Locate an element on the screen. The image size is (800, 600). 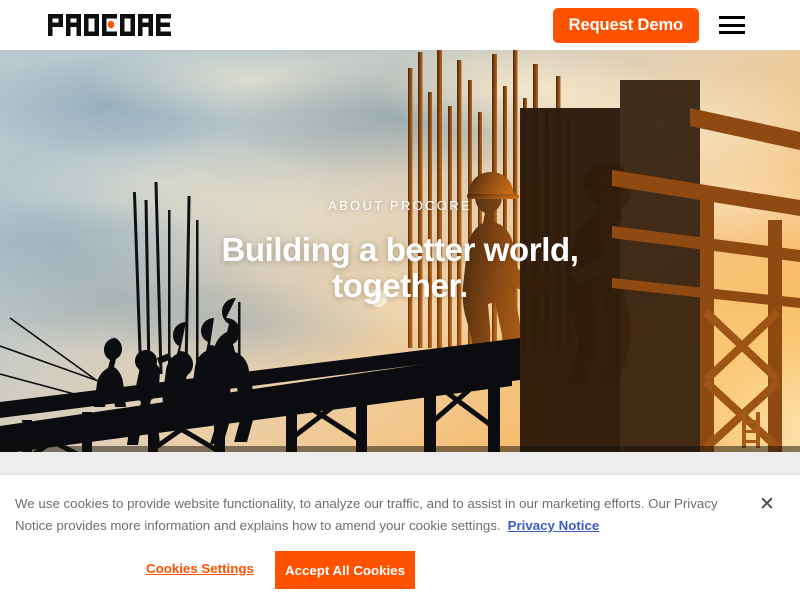
logo-accent-dot is located at coordinates (111, 24).